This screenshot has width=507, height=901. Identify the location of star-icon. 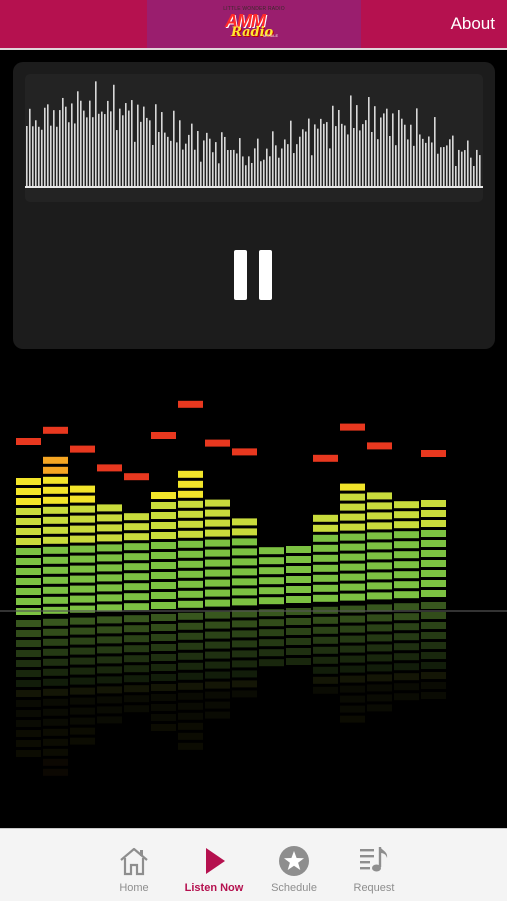
(294, 861).